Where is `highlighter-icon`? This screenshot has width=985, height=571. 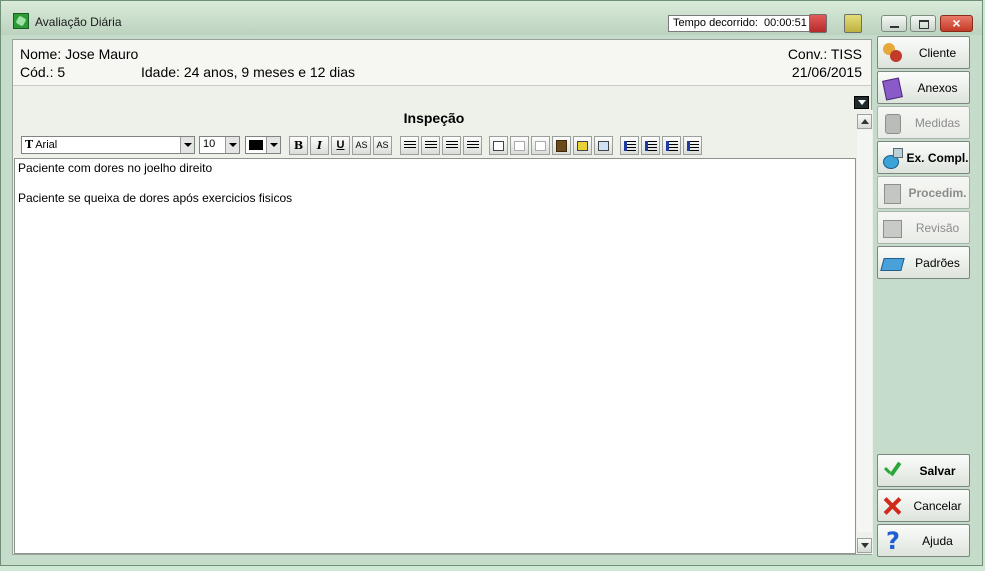
highlighter-icon is located at coordinates (582, 146).